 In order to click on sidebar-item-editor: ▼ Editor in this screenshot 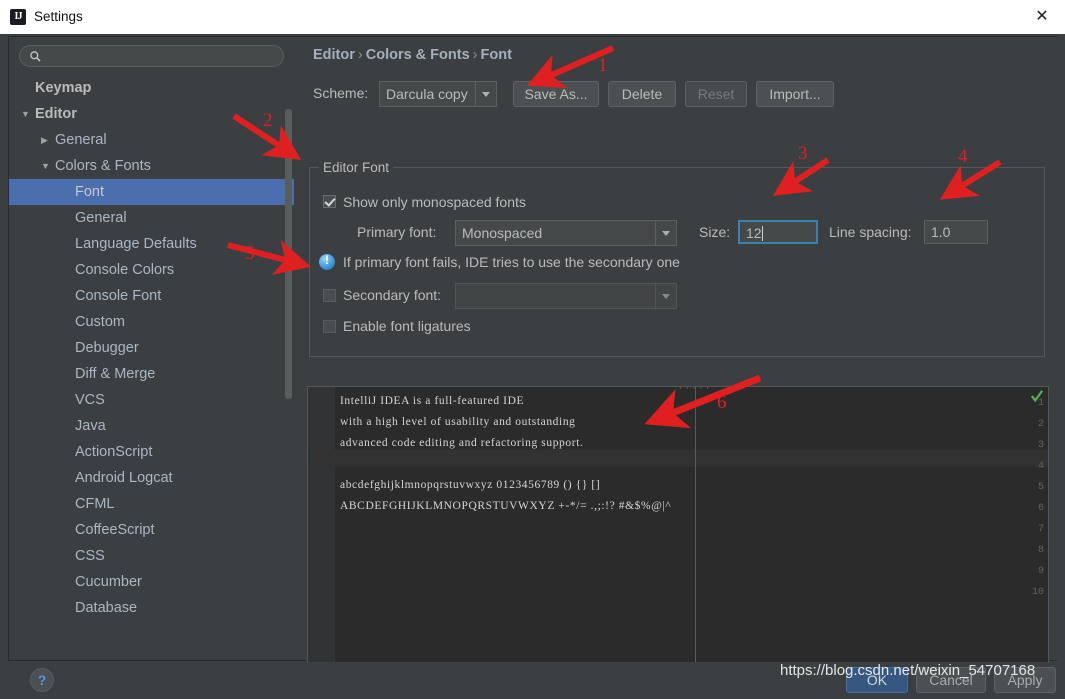, I will do `click(151, 114)`.